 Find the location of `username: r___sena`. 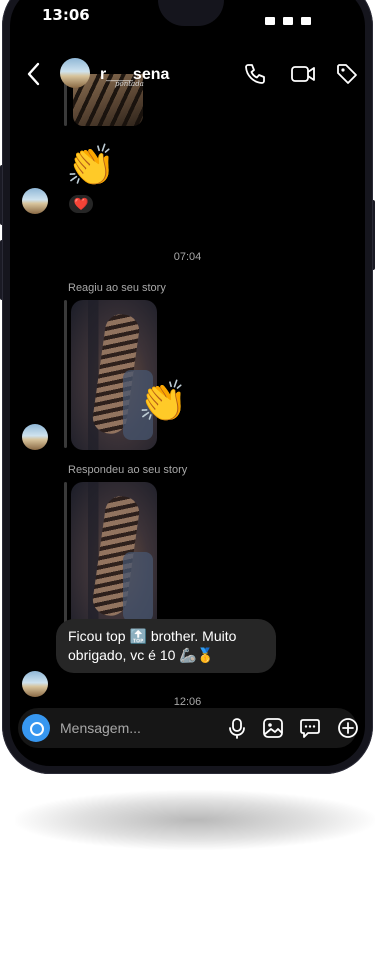

username: r___sena is located at coordinates (134, 75).